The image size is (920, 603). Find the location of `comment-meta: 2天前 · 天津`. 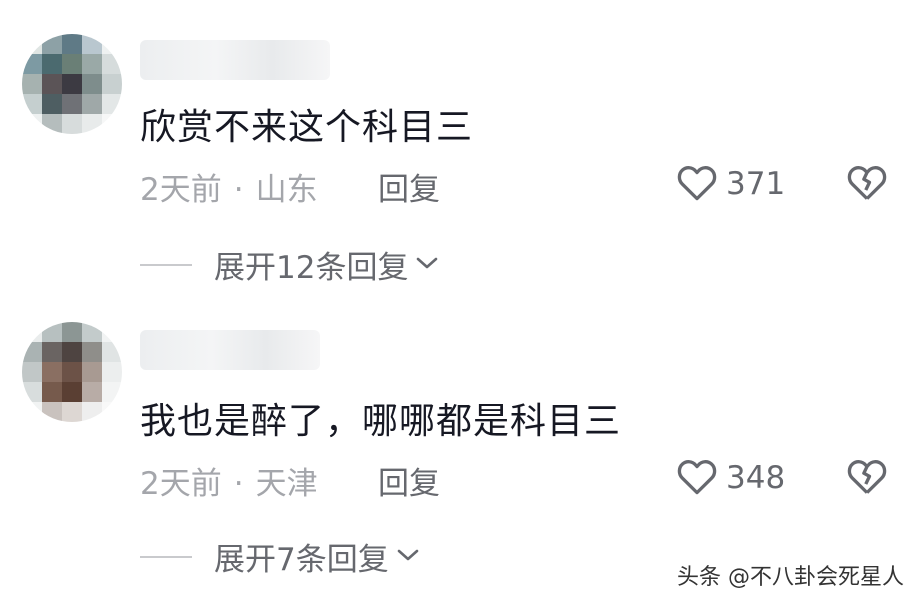

comment-meta: 2天前 · 天津 is located at coordinates (229, 480).